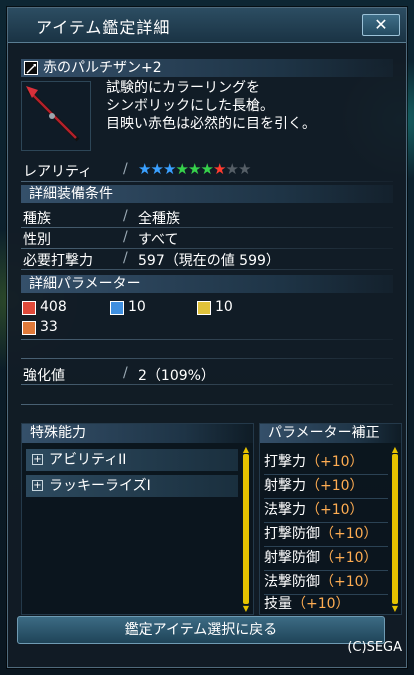 Image resolution: width=414 pixels, height=675 pixels. What do you see at coordinates (278, 604) in the screenshot?
I see `bonus-label: 技量` at bounding box center [278, 604].